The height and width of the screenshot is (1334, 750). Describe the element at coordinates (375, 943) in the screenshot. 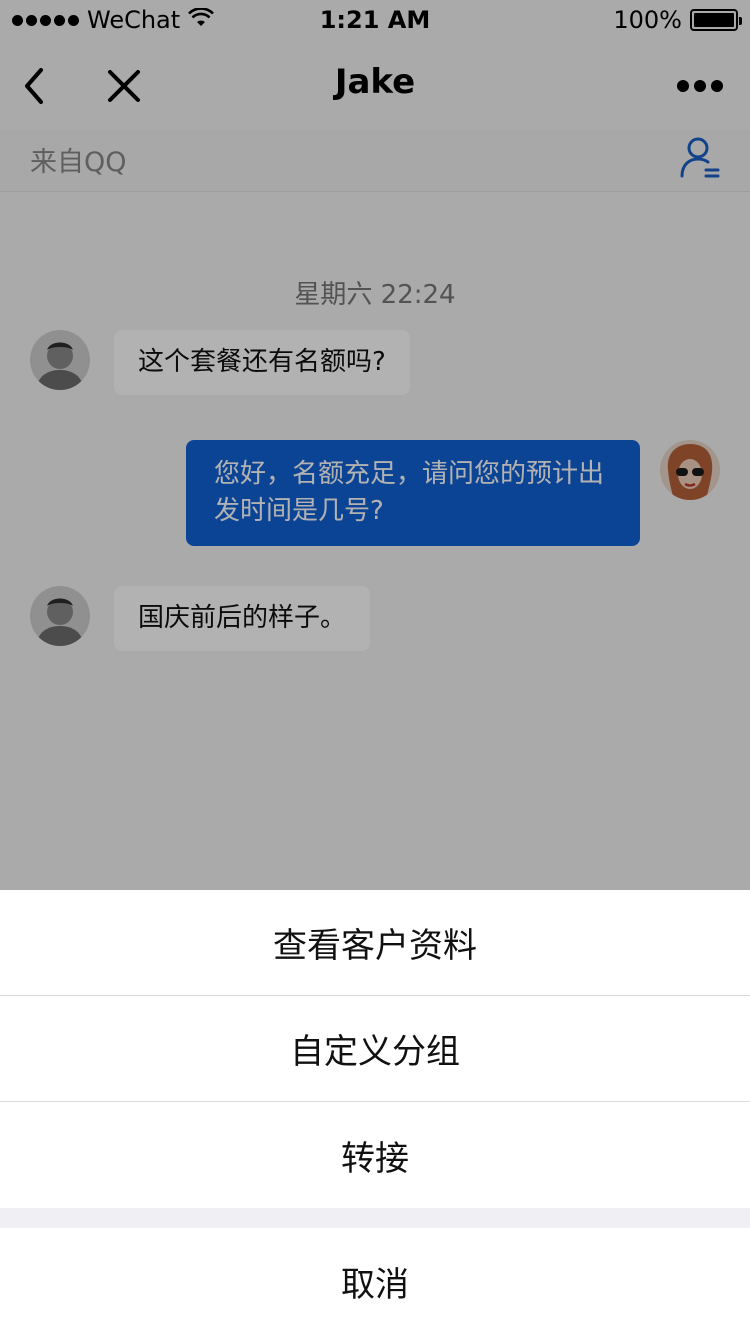

I see `view-customer-profile-button: 查看客户资料` at that location.